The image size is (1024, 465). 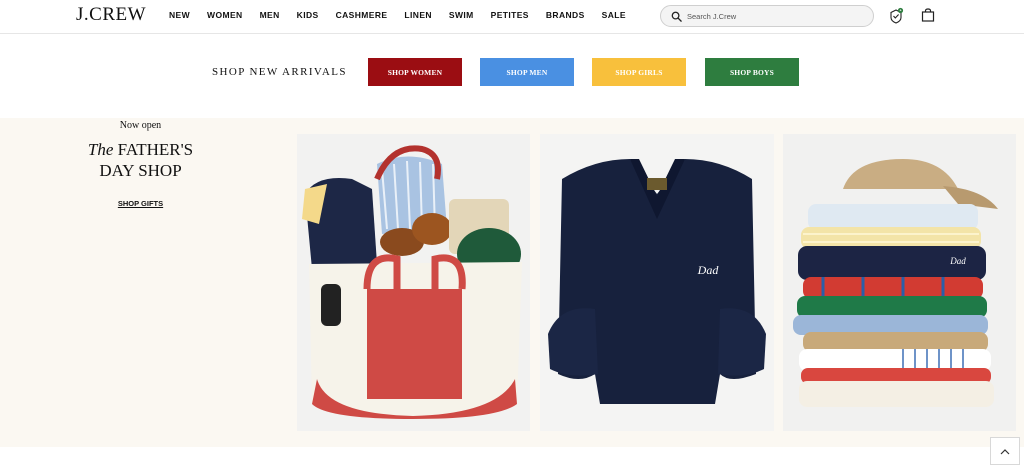 I want to click on search-bar, so click(x=767, y=16).